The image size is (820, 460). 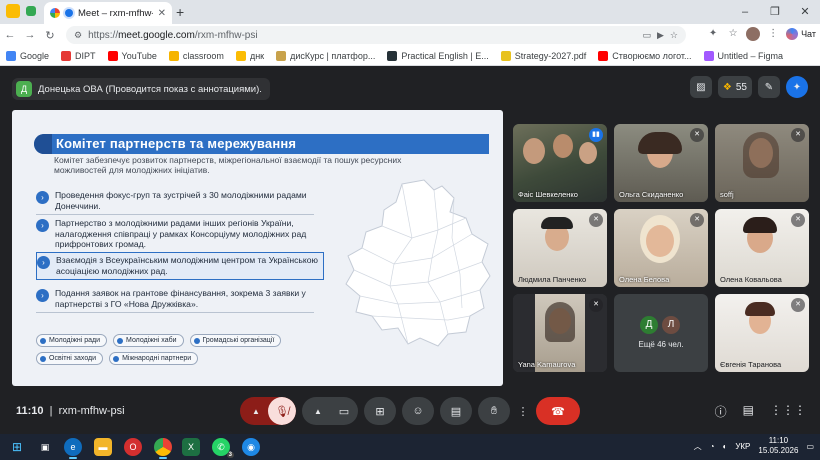 What do you see at coordinates (724, 446) in the screenshot?
I see `volume-icon: ◐` at bounding box center [724, 446].